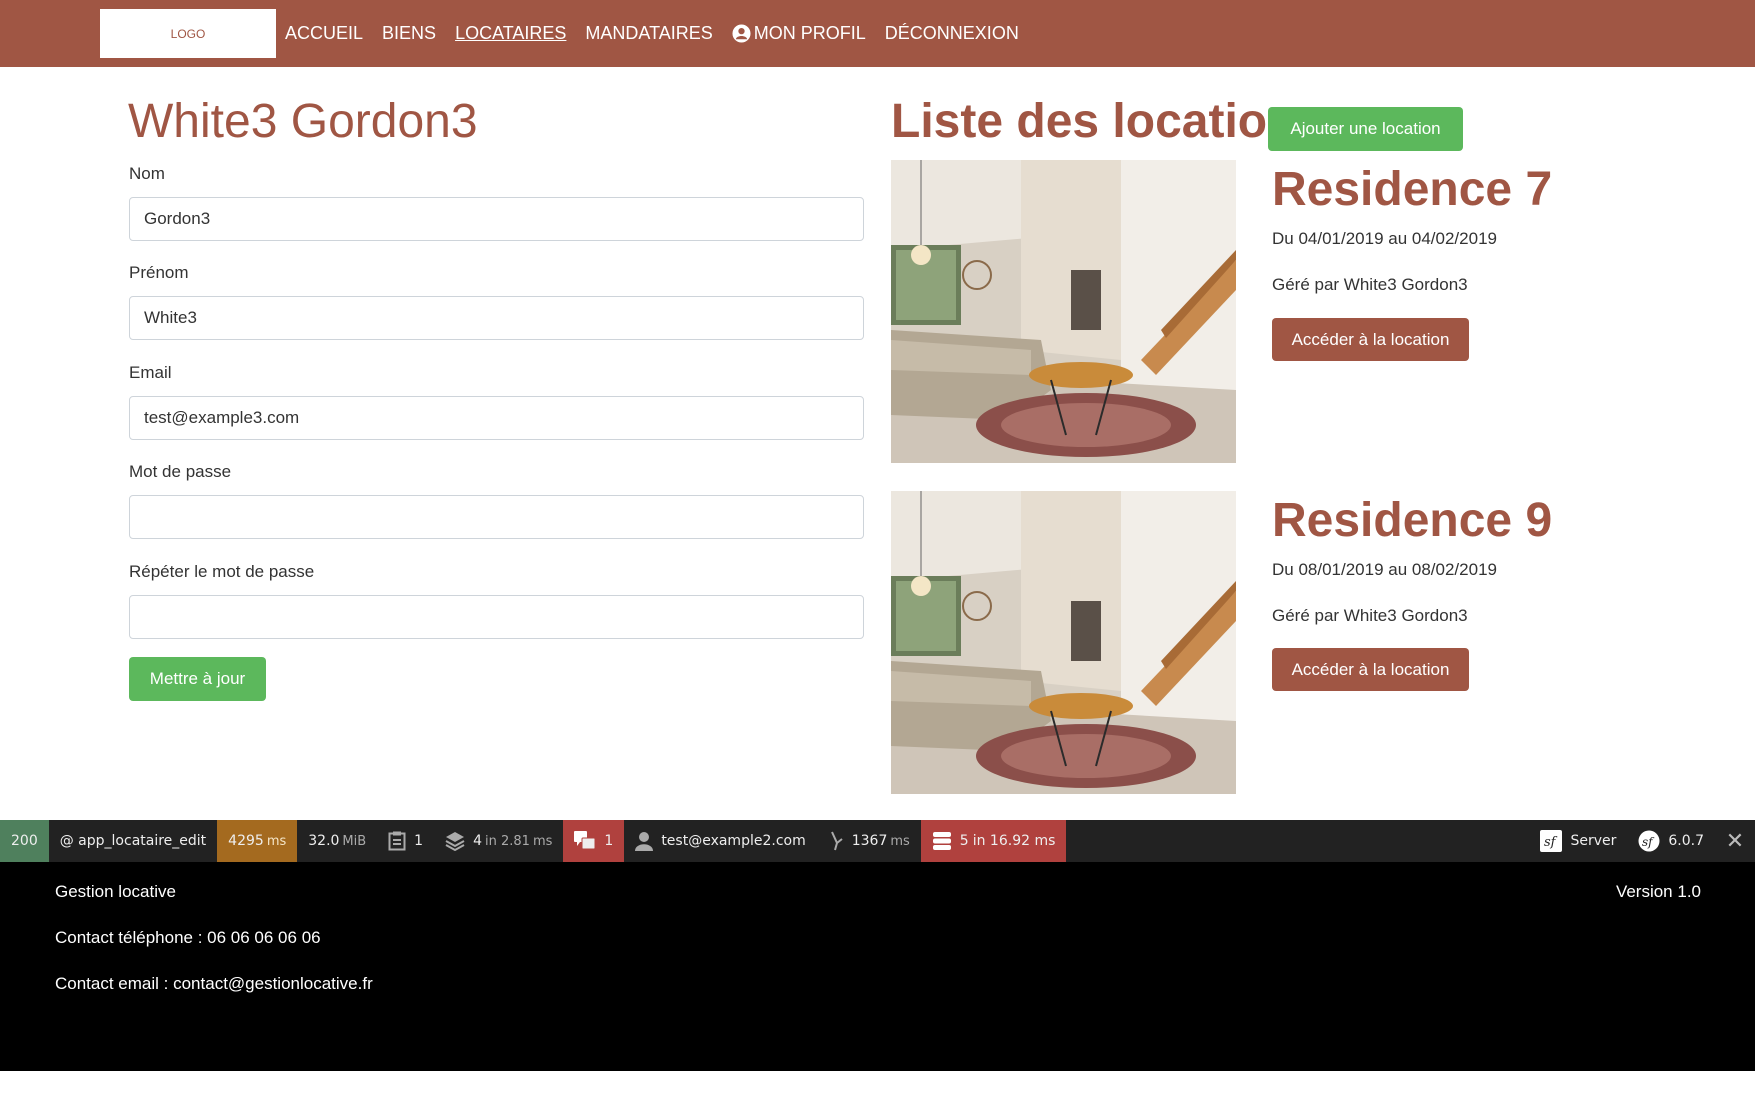  Describe the element at coordinates (496, 219) in the screenshot. I see `nom-input` at that location.